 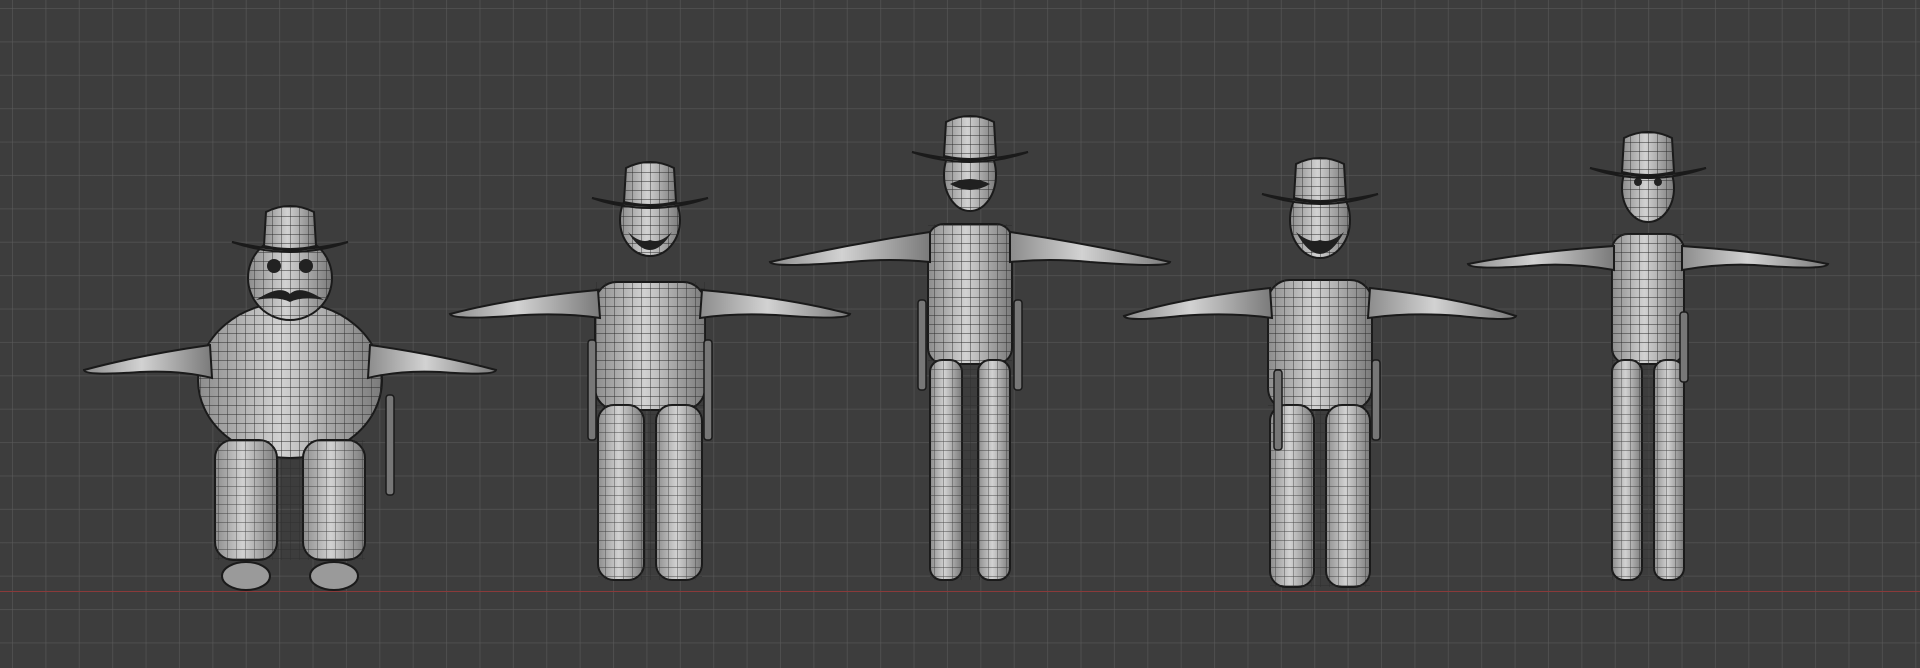 What do you see at coordinates (1320, 372) in the screenshot?
I see `bearded-deputy-model` at bounding box center [1320, 372].